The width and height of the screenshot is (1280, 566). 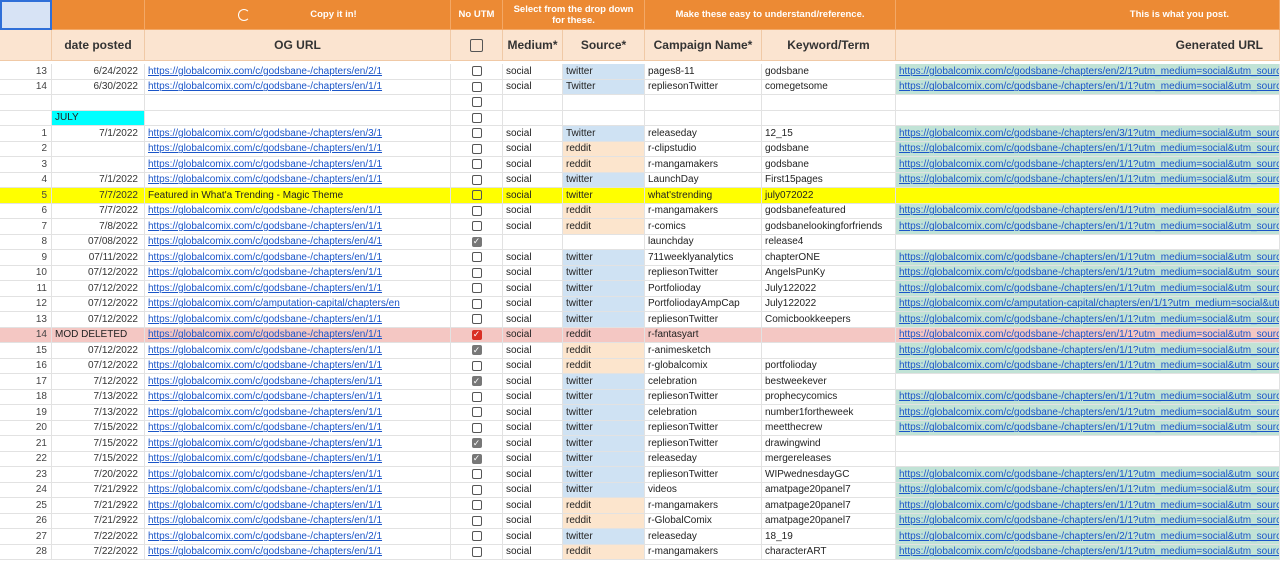 What do you see at coordinates (829, 335) in the screenshot?
I see `keyword-term-cell` at bounding box center [829, 335].